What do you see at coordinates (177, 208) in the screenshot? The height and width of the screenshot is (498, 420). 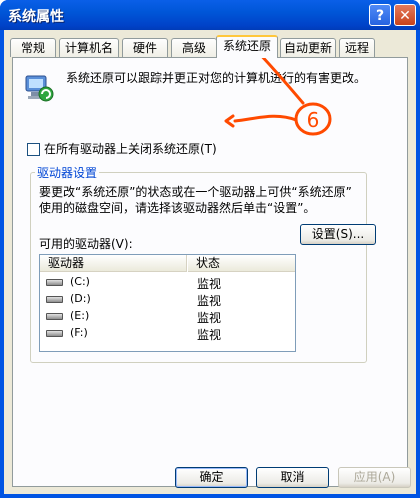 I see `description-line-2: 使用的磁盘空间，请选择该驱动器然后单击“设置”。` at bounding box center [177, 208].